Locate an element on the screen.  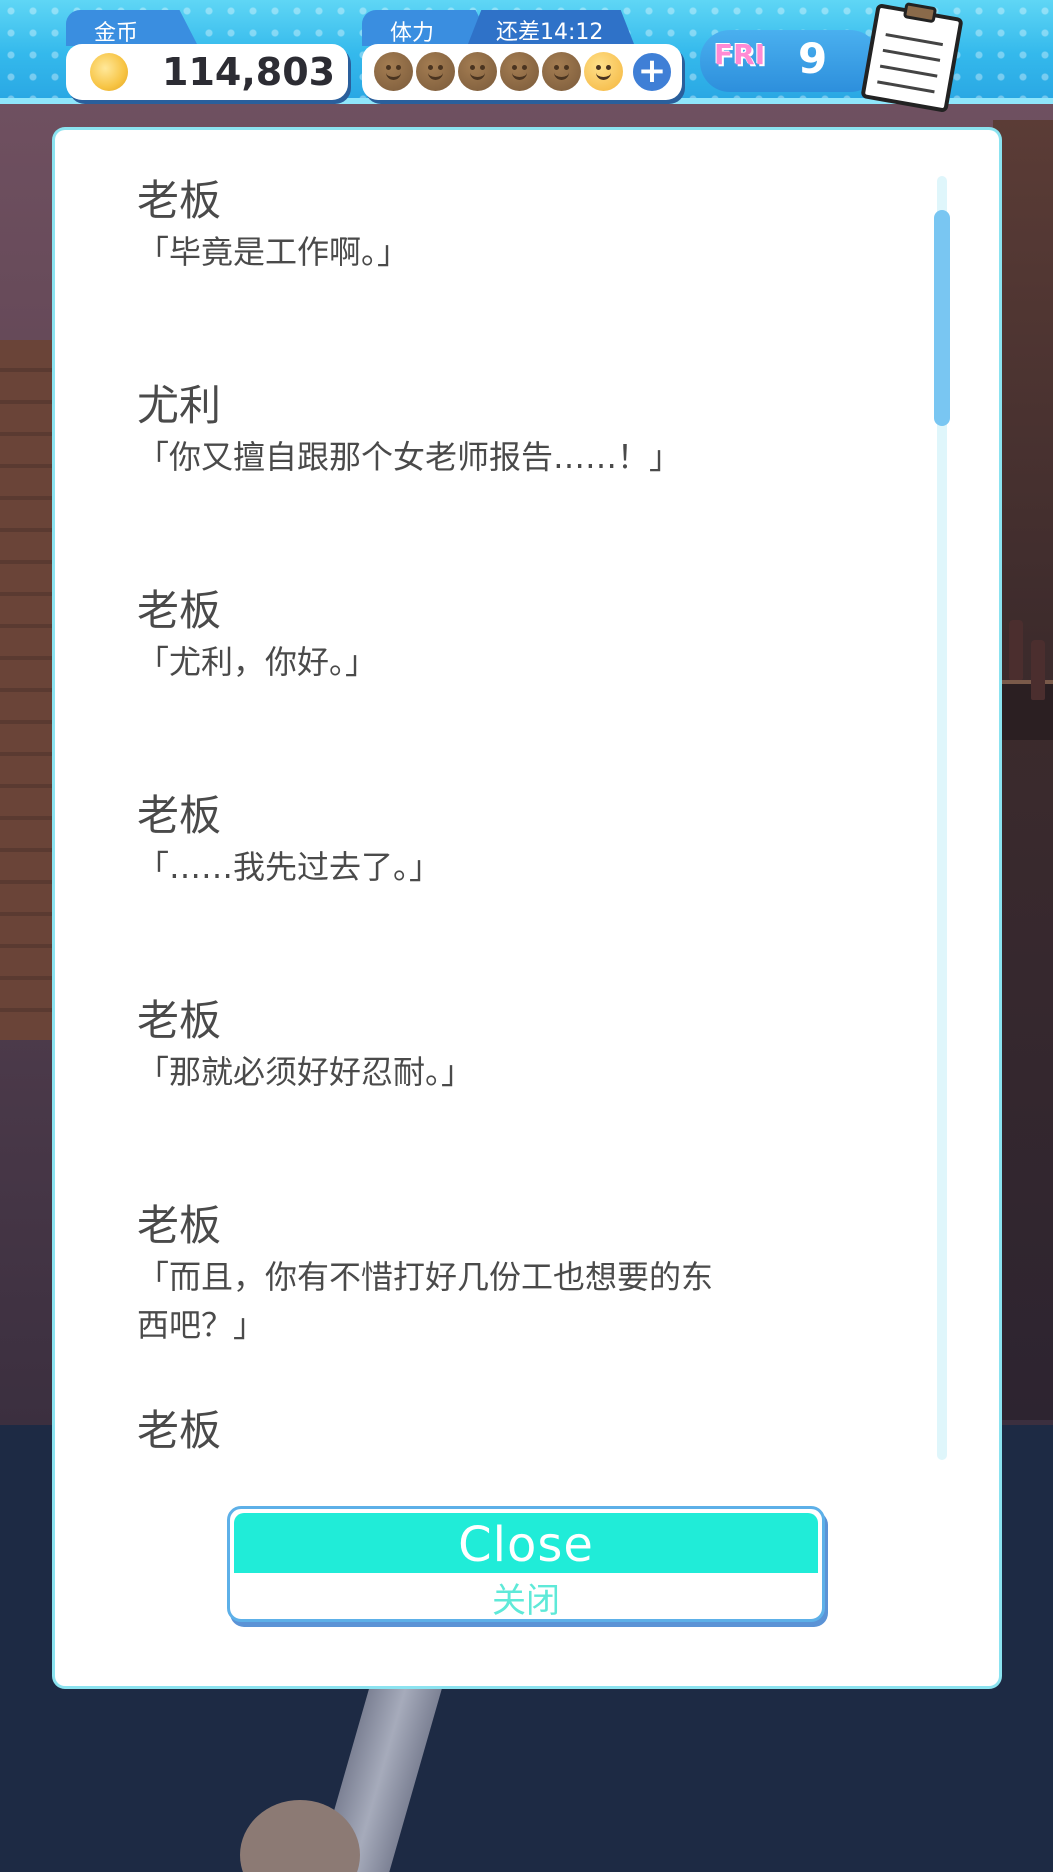
notepad-icon is located at coordinates (912, 57).